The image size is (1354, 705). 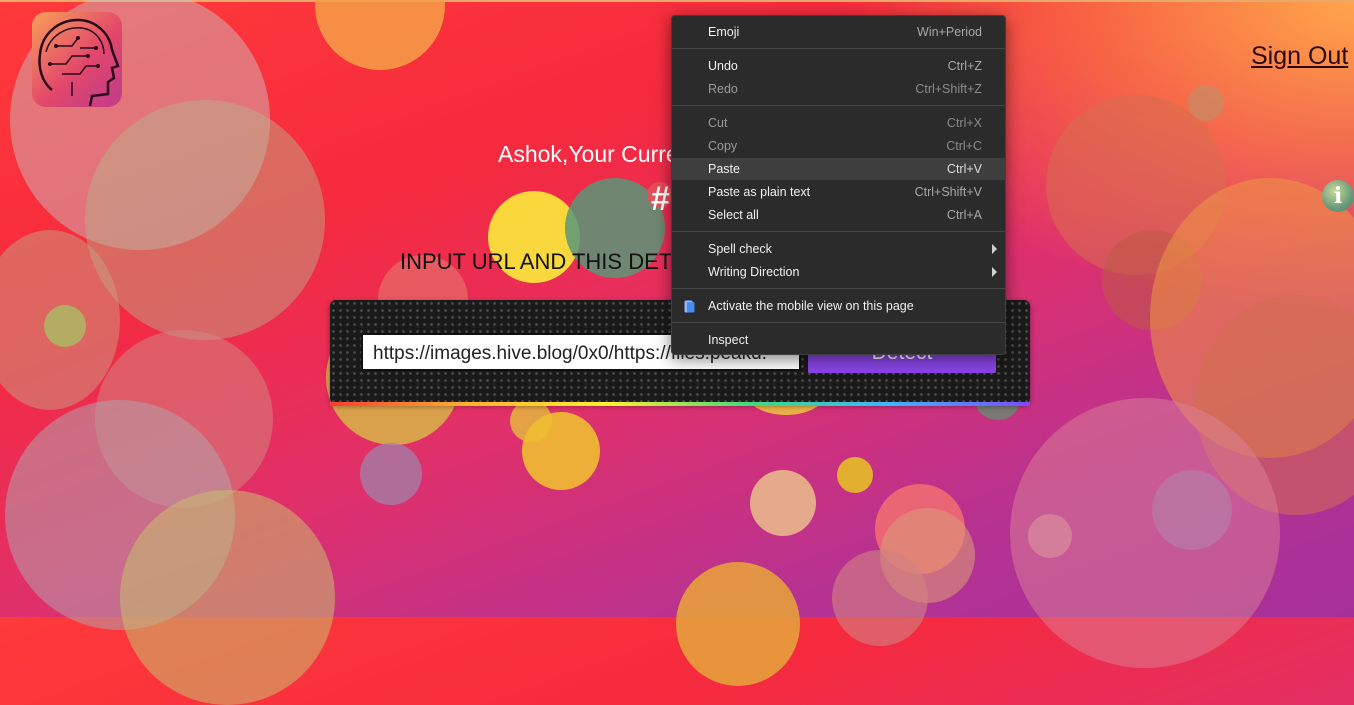 What do you see at coordinates (838, 123) in the screenshot?
I see `menu-item-cut: Cut Ctrl+X` at bounding box center [838, 123].